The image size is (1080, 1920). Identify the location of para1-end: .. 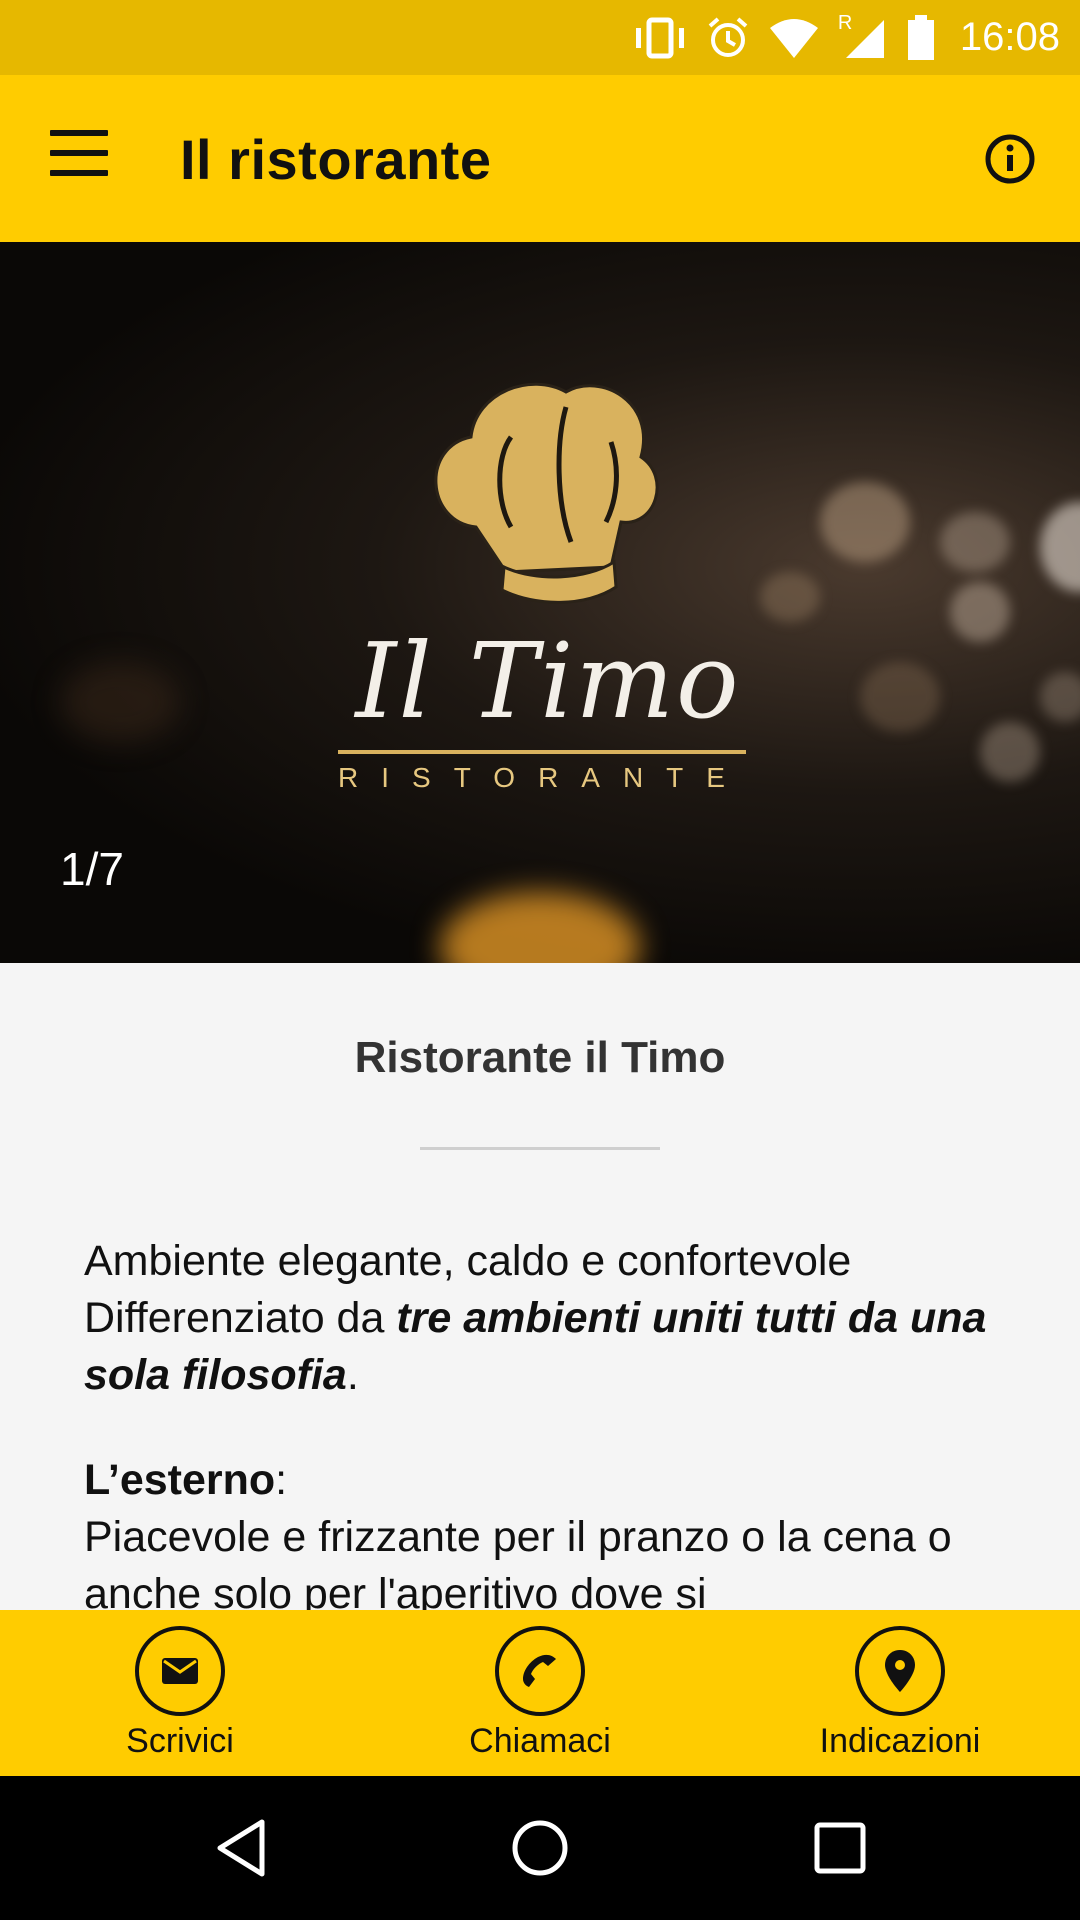
(352, 1375).